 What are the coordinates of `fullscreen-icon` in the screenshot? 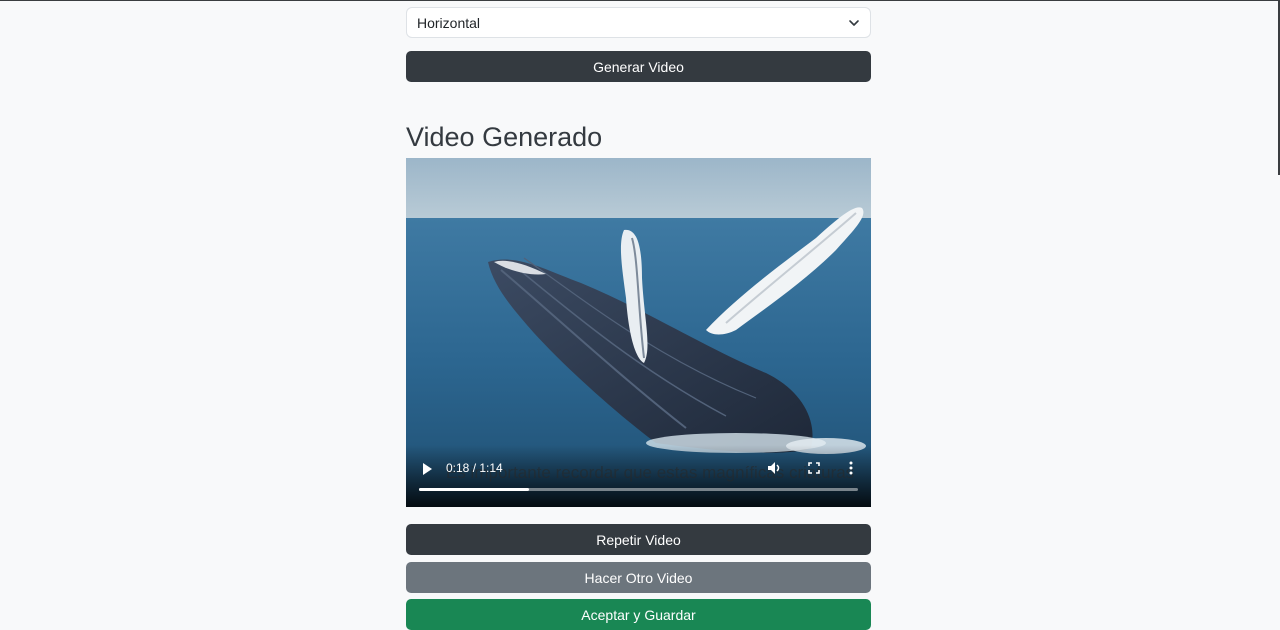 It's located at (814, 468).